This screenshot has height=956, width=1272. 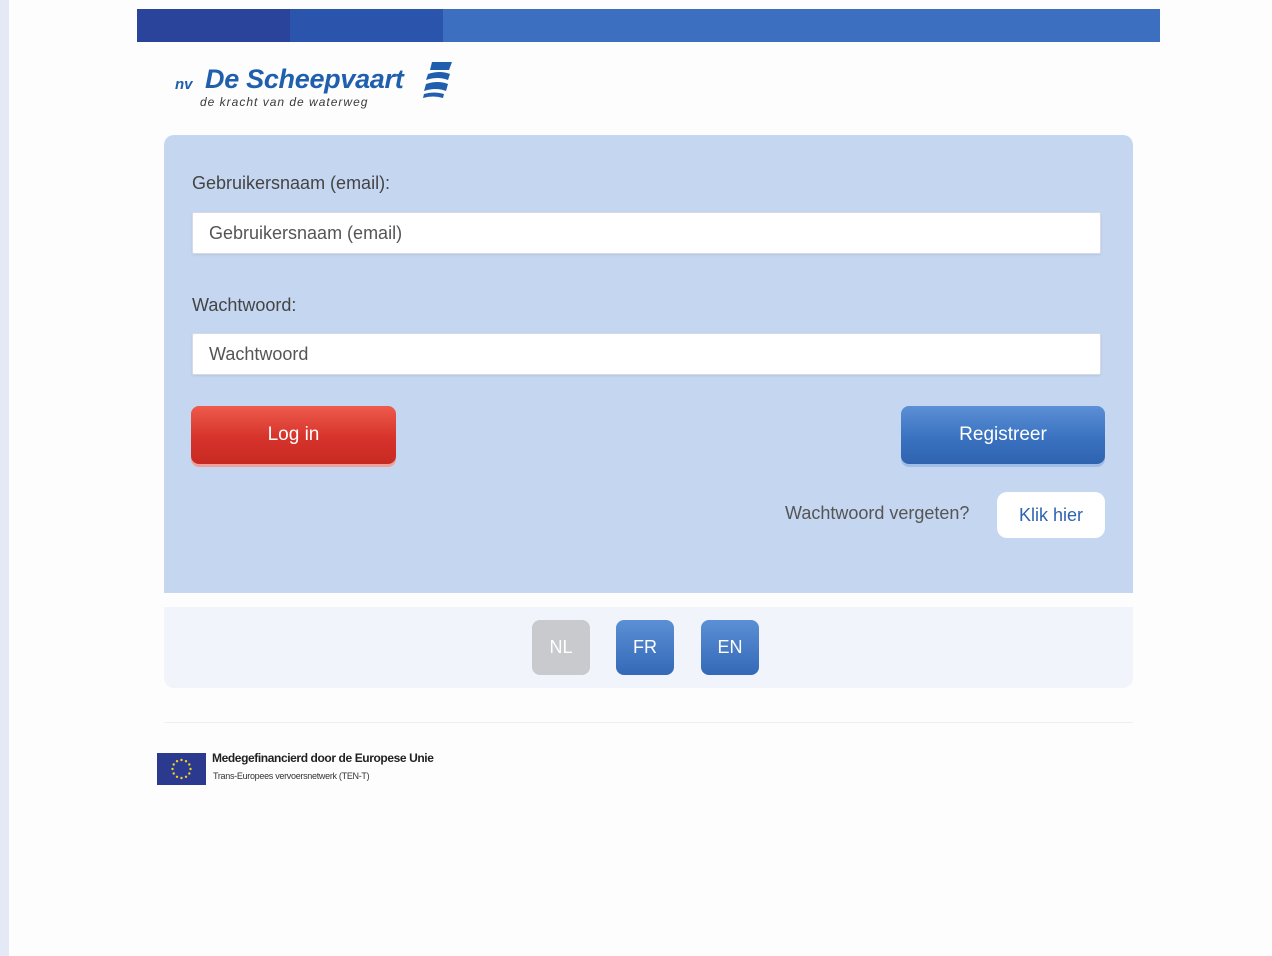 I want to click on password-label: Wachtwoord:, so click(x=244, y=305).